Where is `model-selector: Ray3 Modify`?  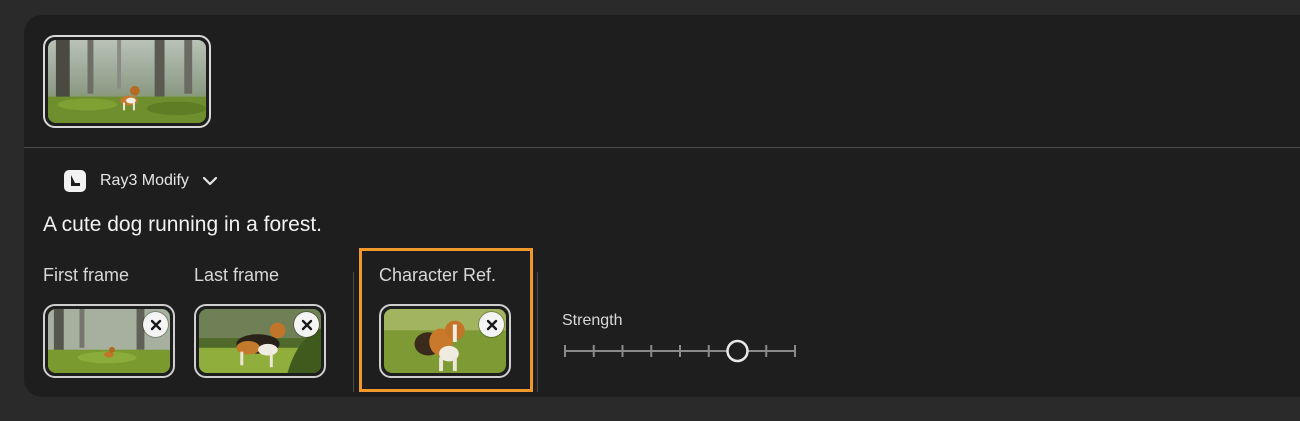
model-selector: Ray3 Modify is located at coordinates (141, 181).